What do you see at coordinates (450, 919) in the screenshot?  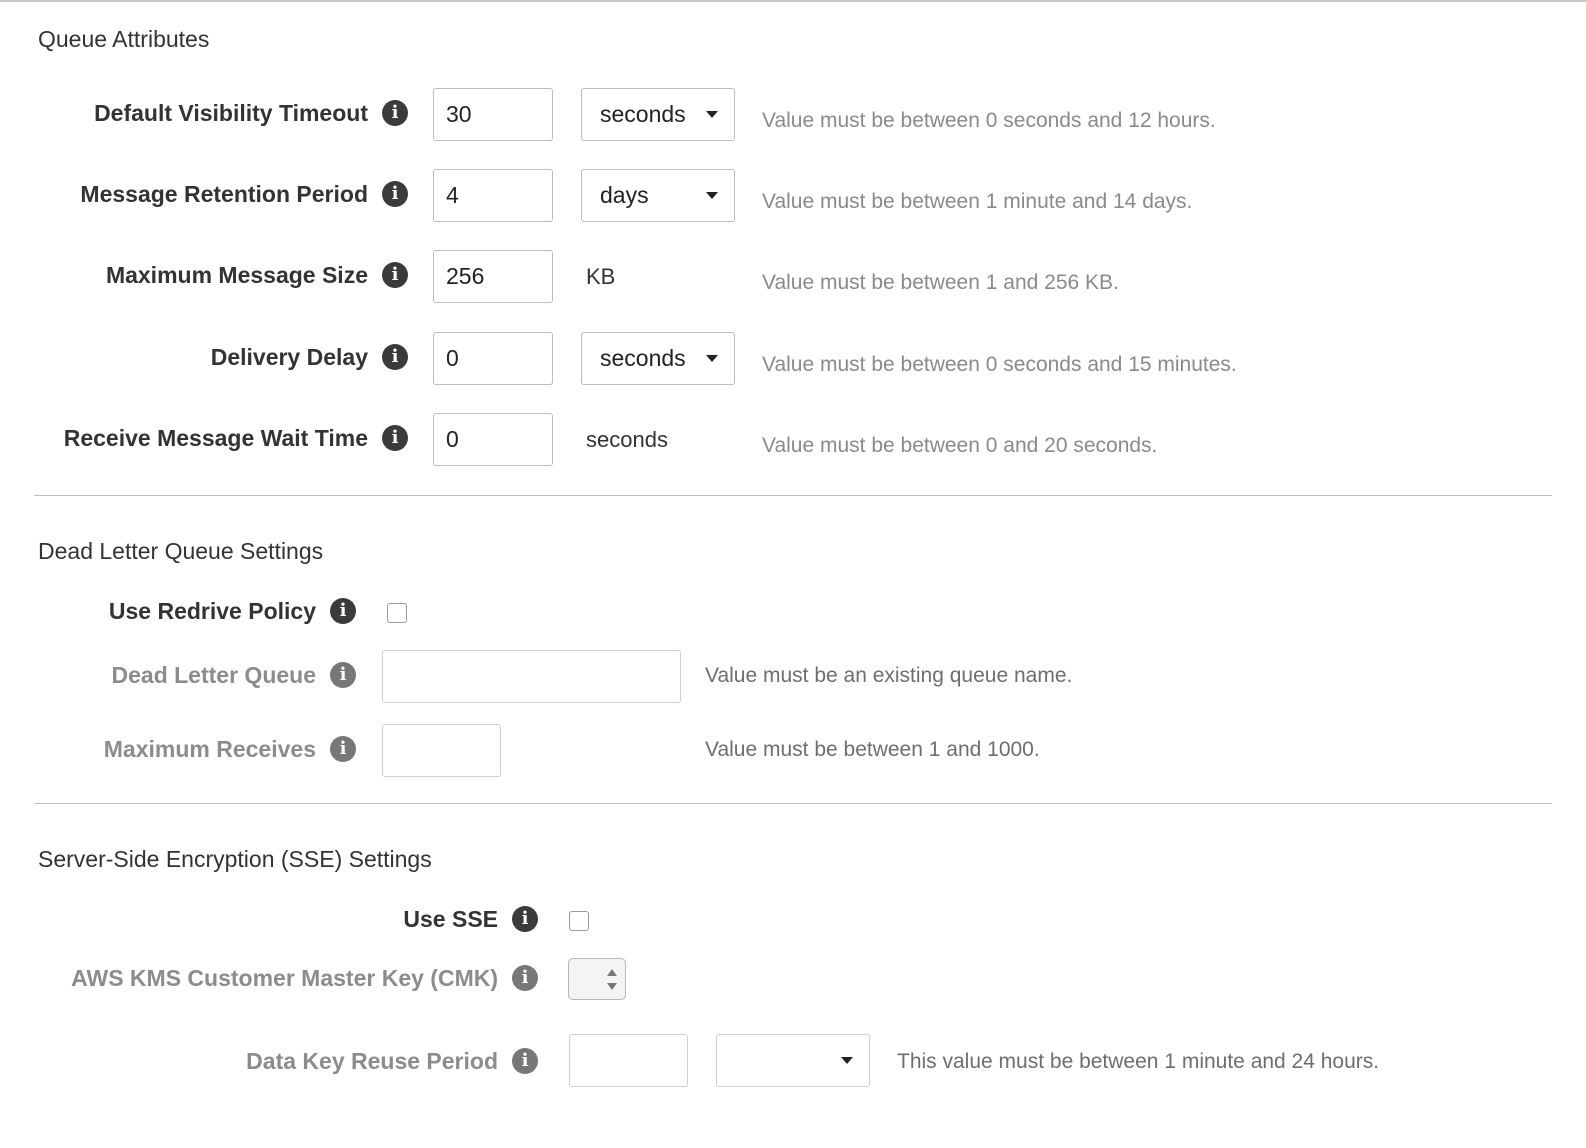 I see `use-sse-label: Use SSE` at bounding box center [450, 919].